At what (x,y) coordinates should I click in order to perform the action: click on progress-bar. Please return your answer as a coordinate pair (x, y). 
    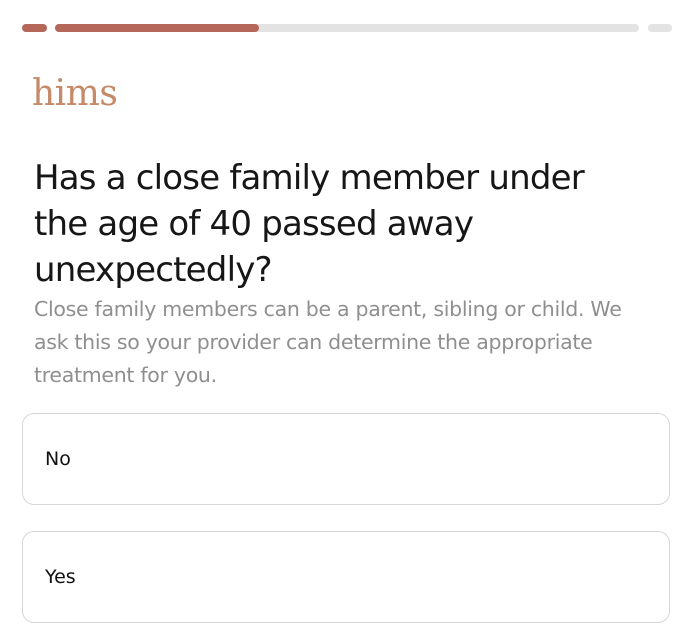
    Looking at the image, I should click on (347, 28).